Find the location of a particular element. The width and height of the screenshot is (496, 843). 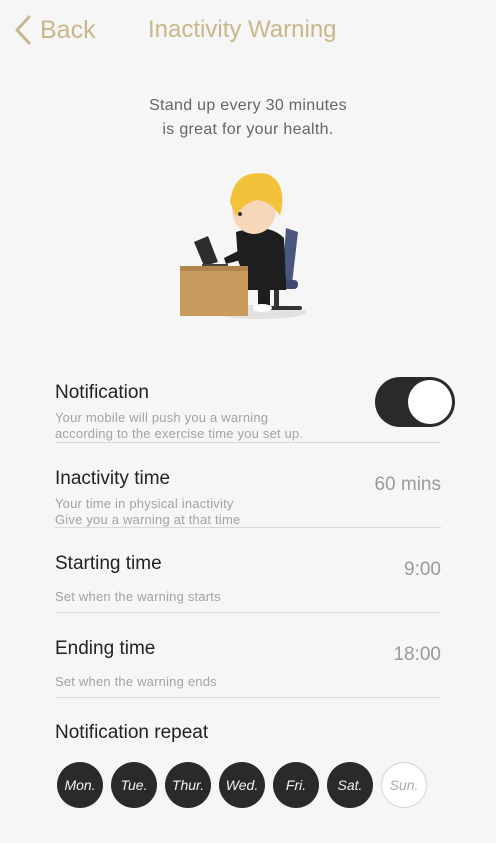

day-toggle-sun: Sun. is located at coordinates (404, 785).